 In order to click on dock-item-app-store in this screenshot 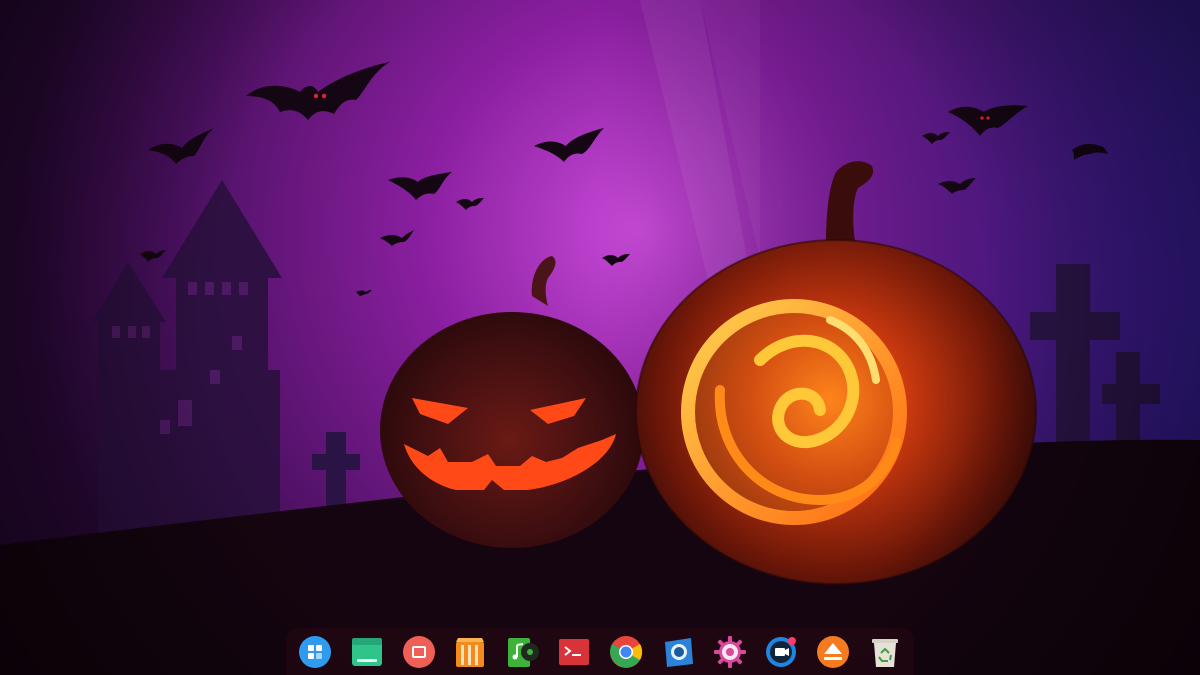, I will do `click(470, 652)`.